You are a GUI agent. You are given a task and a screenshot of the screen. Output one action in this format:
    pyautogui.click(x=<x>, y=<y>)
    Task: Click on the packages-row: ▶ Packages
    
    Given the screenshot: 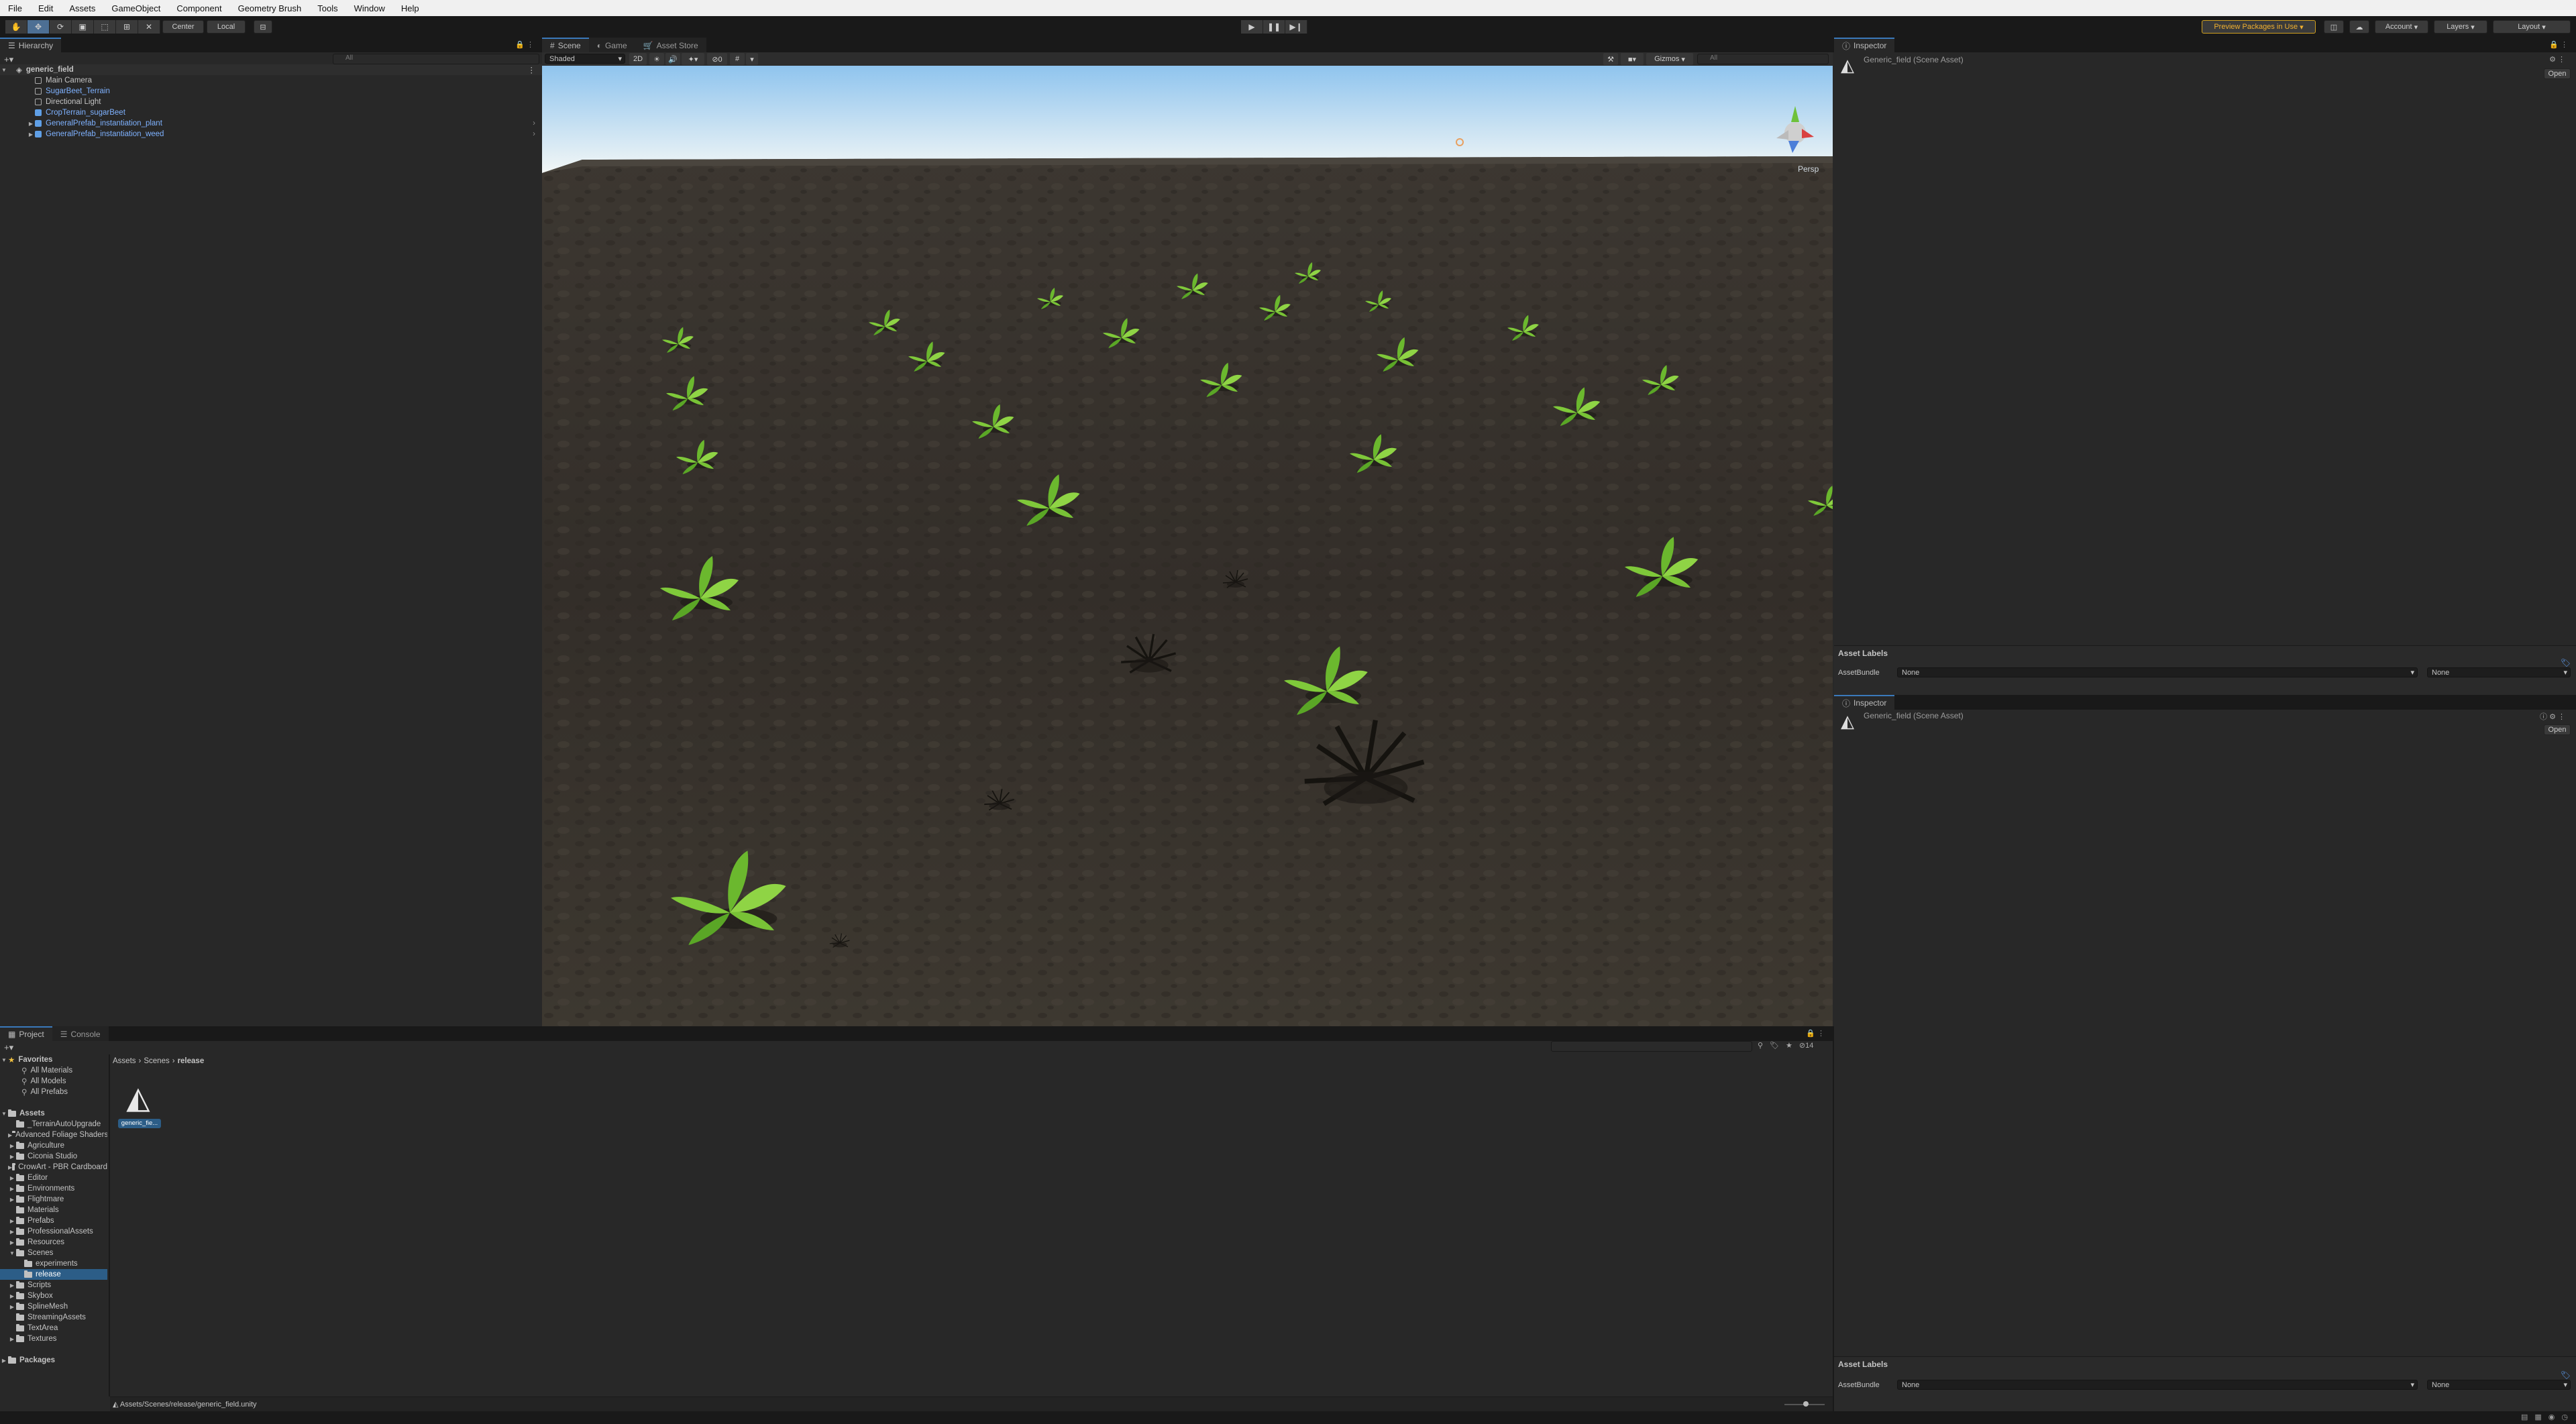 What is the action you would take?
    pyautogui.click(x=53, y=1360)
    